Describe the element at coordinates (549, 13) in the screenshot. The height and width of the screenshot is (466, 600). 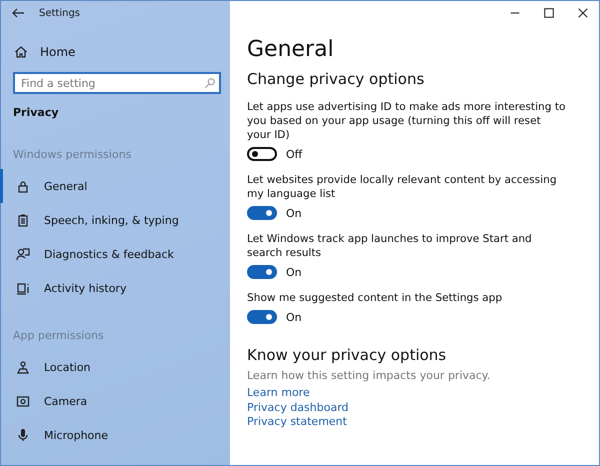
I see `maximize-icon` at that location.